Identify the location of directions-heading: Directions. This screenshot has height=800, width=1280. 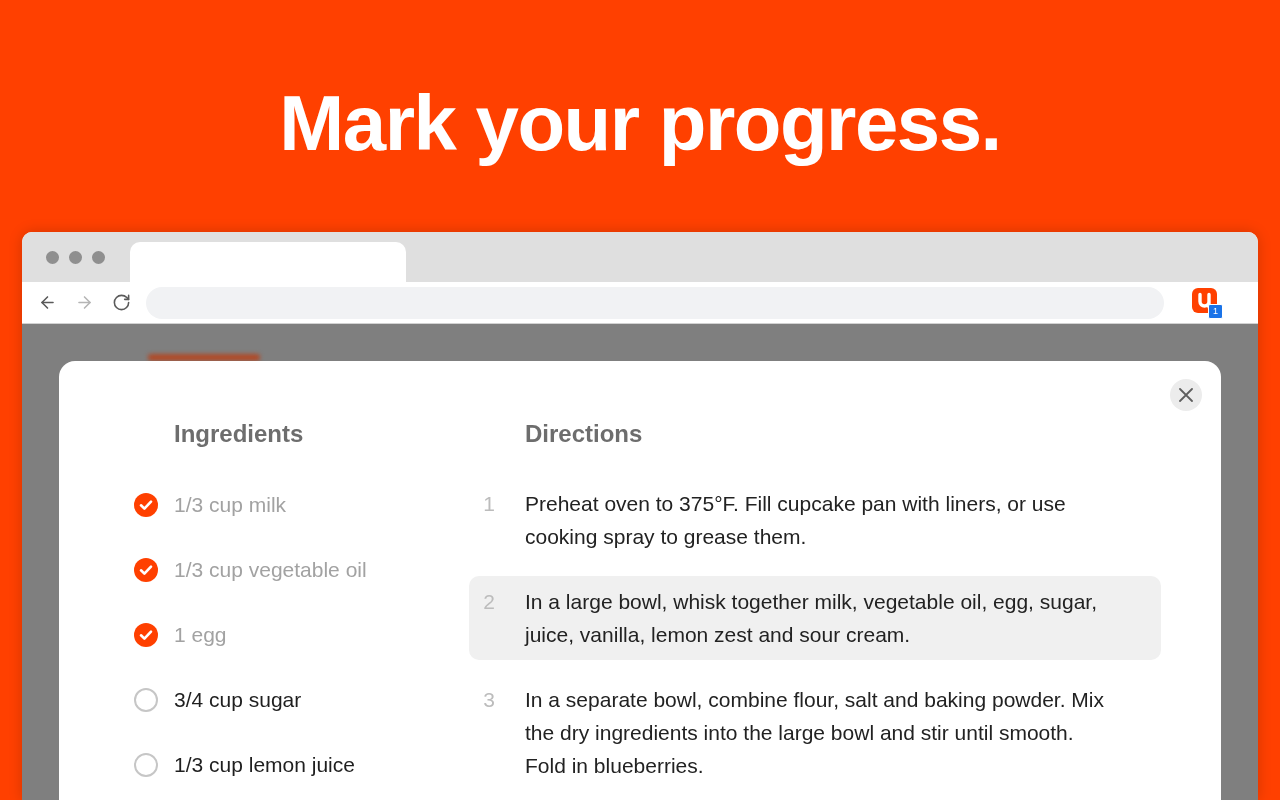
(584, 434).